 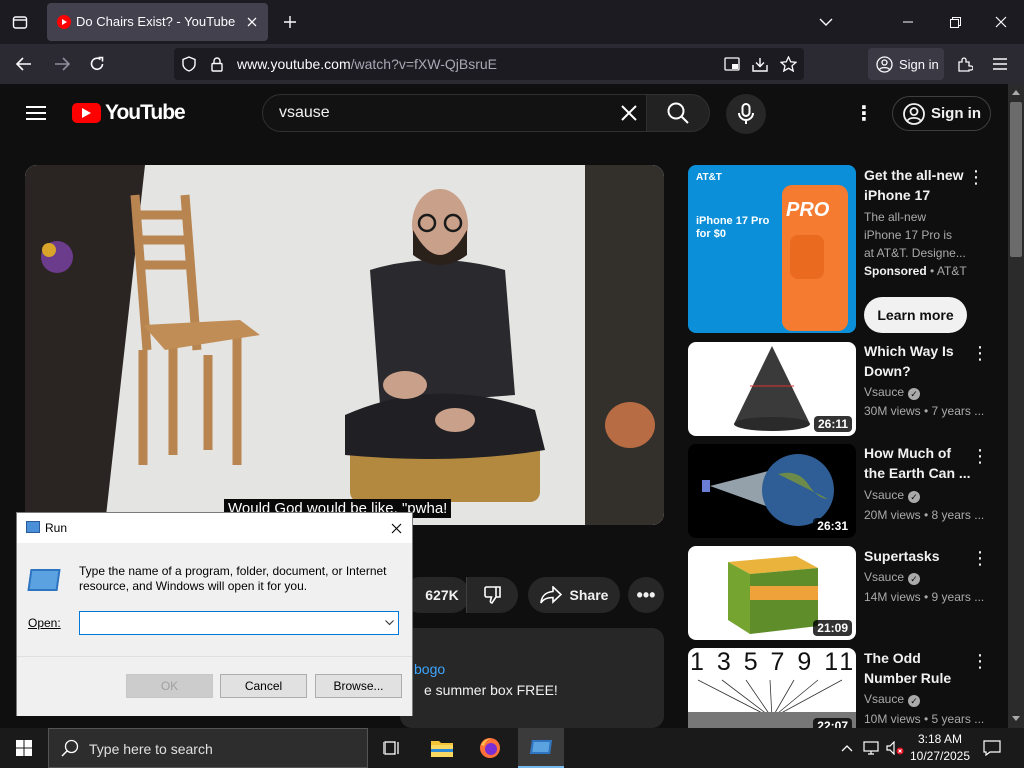 What do you see at coordinates (36, 113) in the screenshot?
I see `guide-menu-icon` at bounding box center [36, 113].